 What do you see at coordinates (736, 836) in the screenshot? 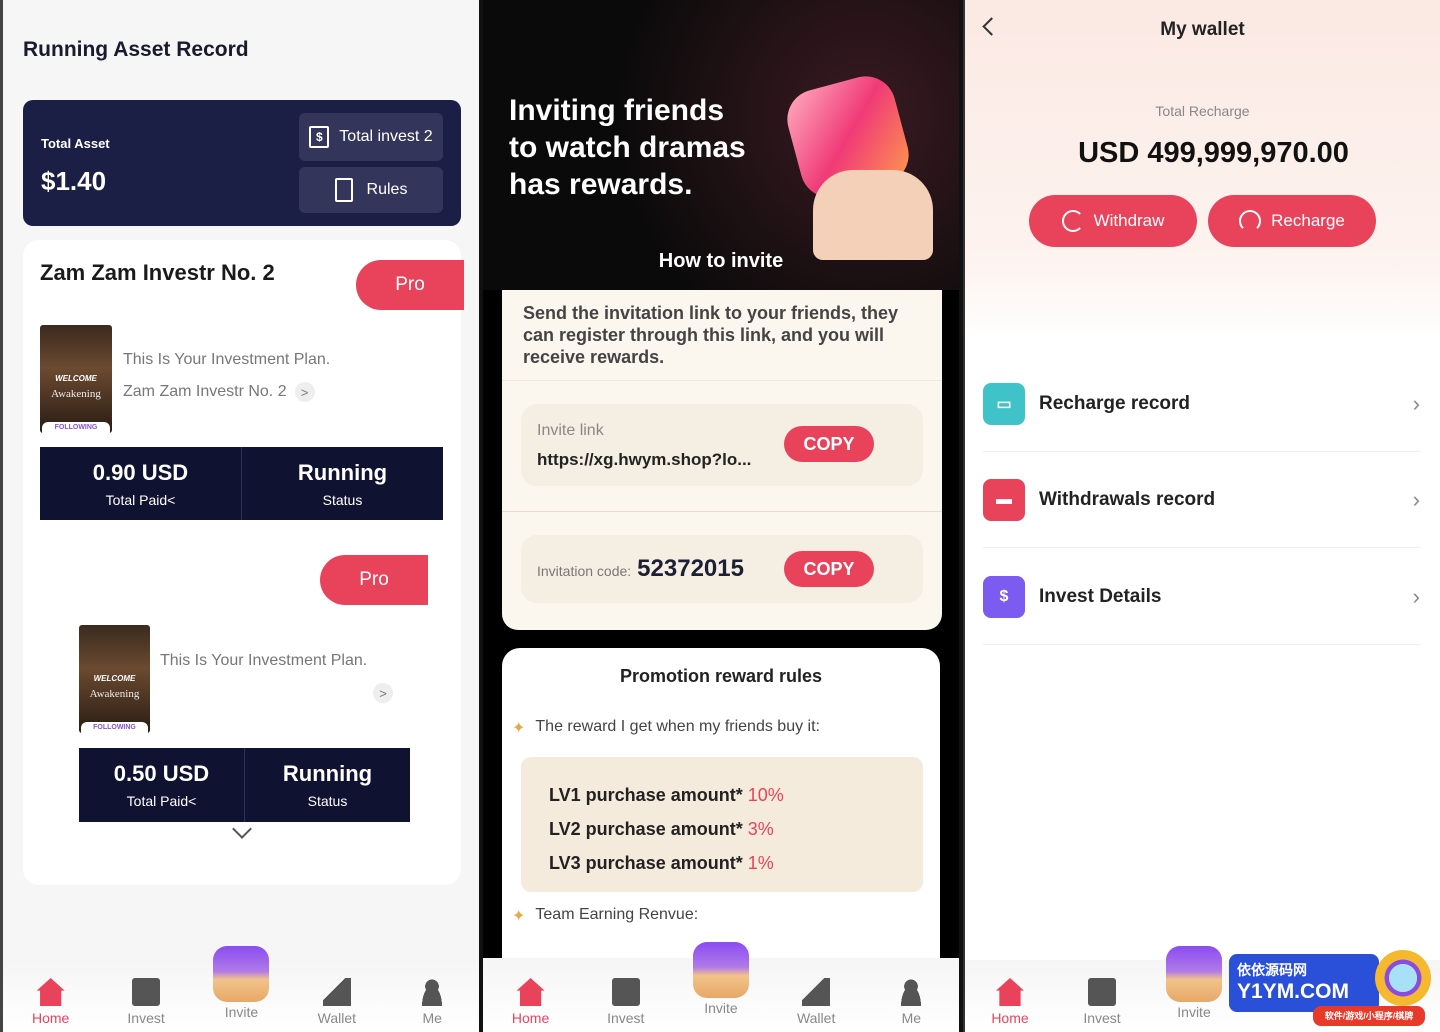
I see `level-row: LV2 purchase amount* 3%` at bounding box center [736, 836].